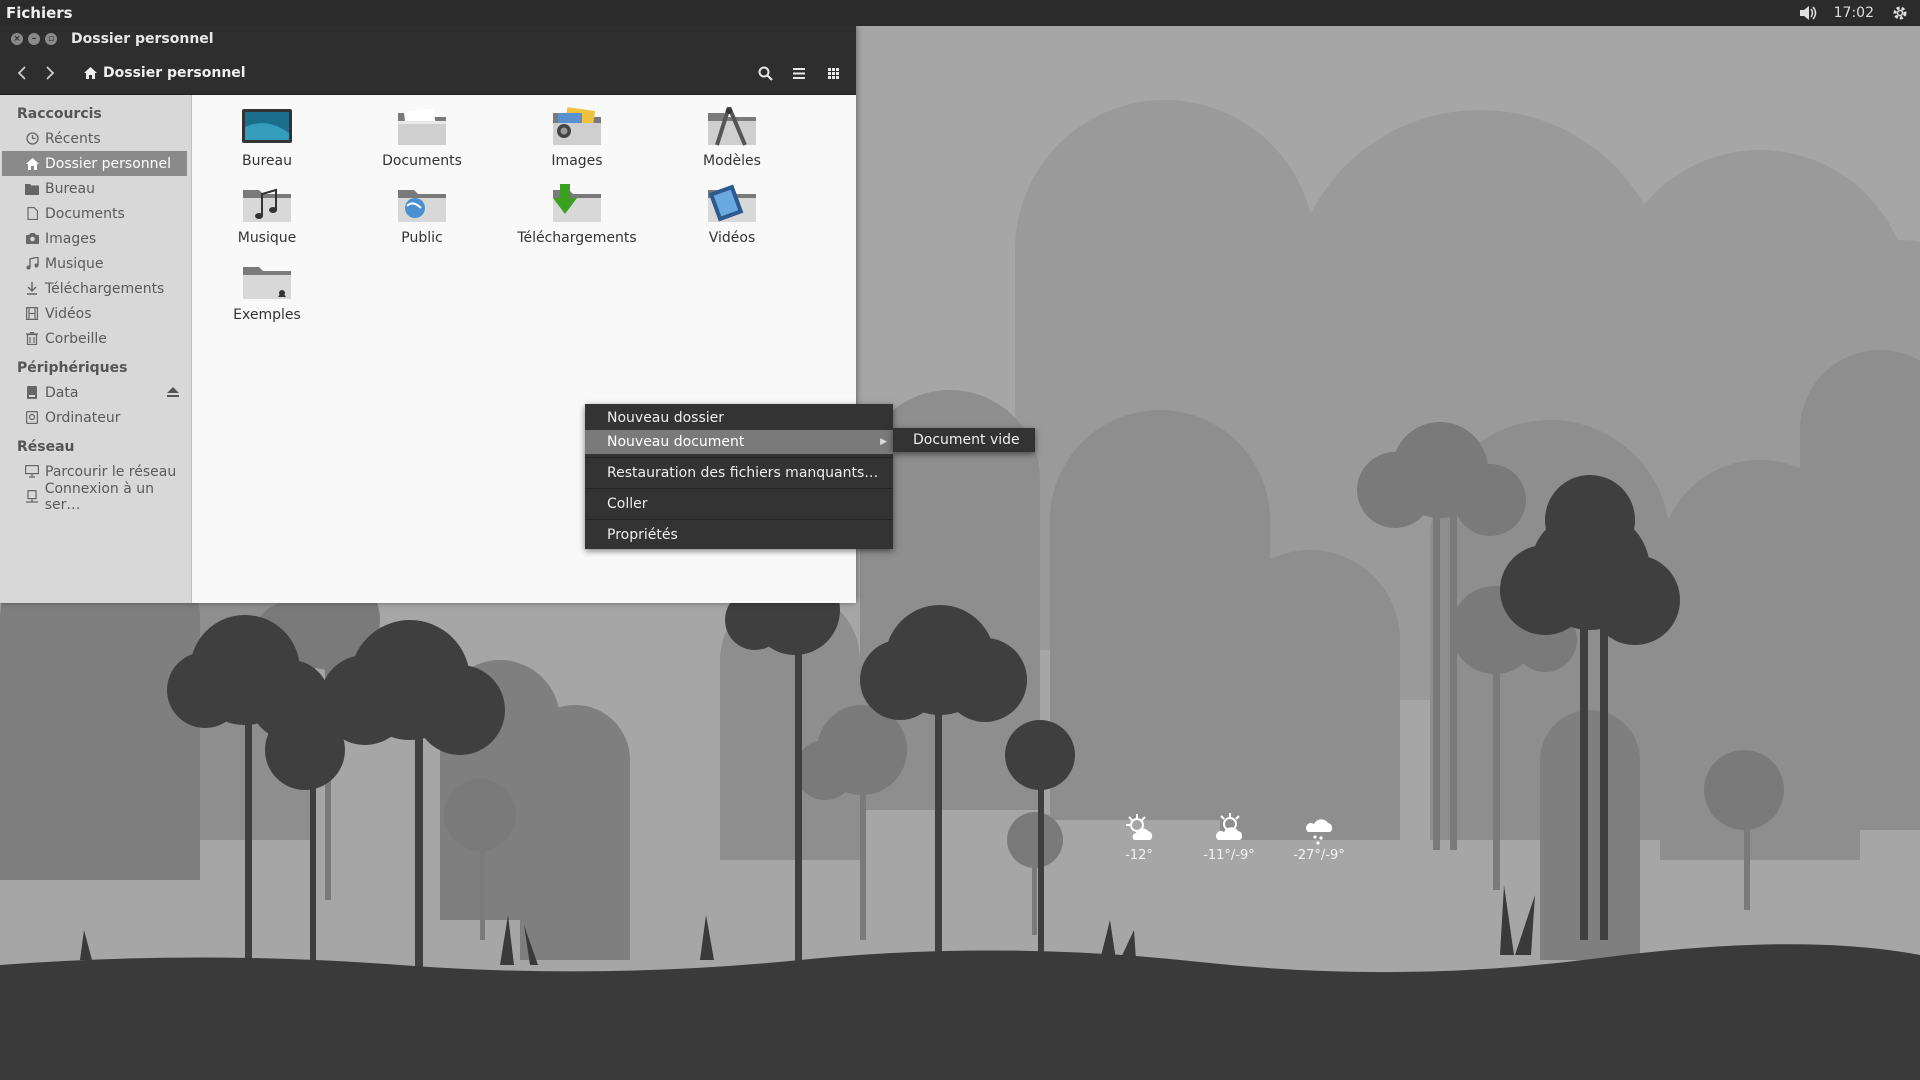 This screenshot has width=1920, height=1080. Describe the element at coordinates (267, 238) in the screenshot. I see `file-label: Musique` at that location.